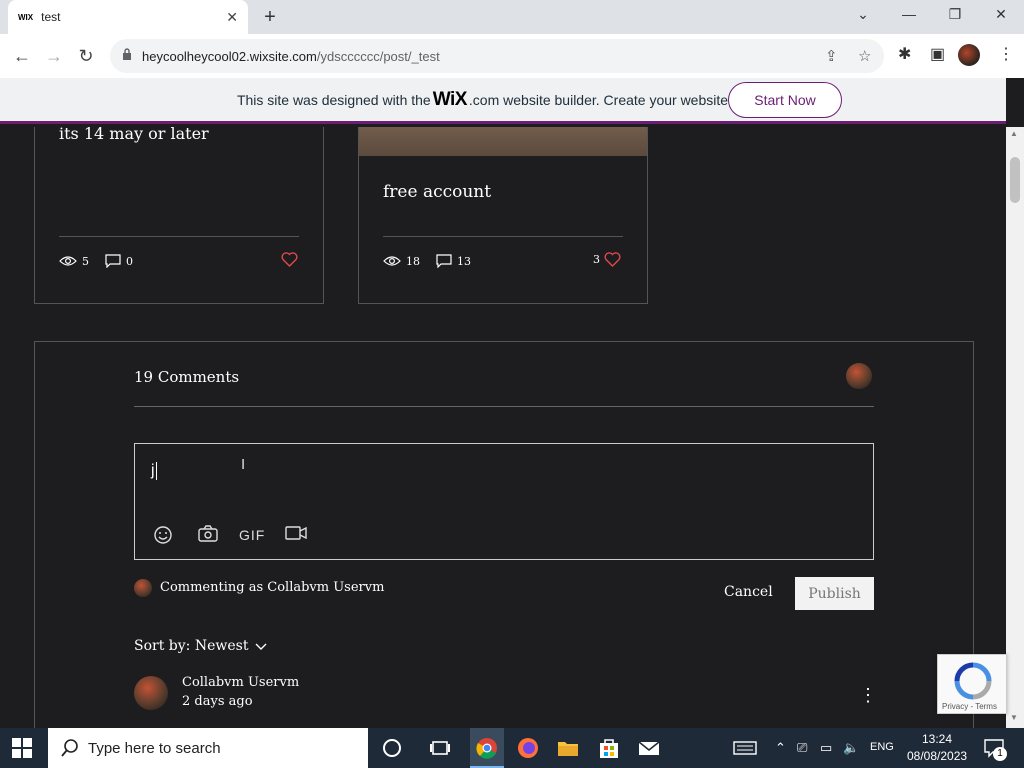 The width and height of the screenshot is (1024, 768). I want to click on post-card: its 14 may or later 5 0, so click(179, 215).